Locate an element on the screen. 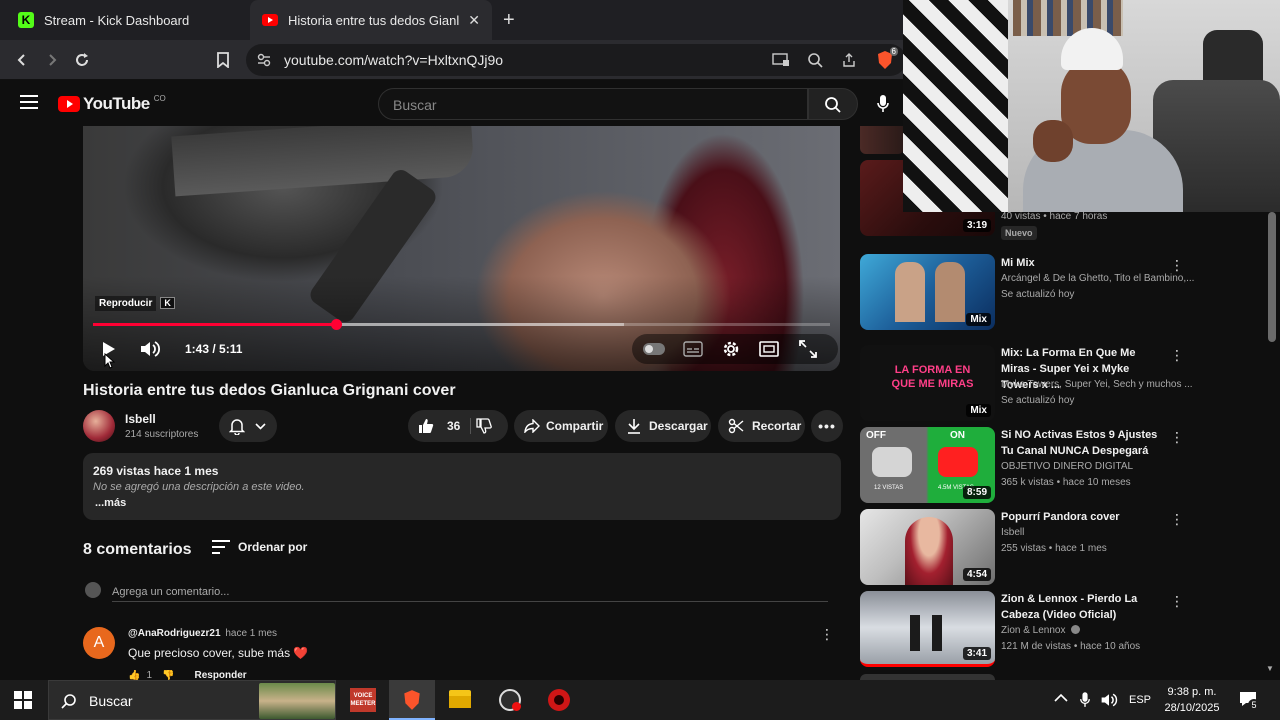  show-hidden-icons-icon is located at coordinates (1061, 698).